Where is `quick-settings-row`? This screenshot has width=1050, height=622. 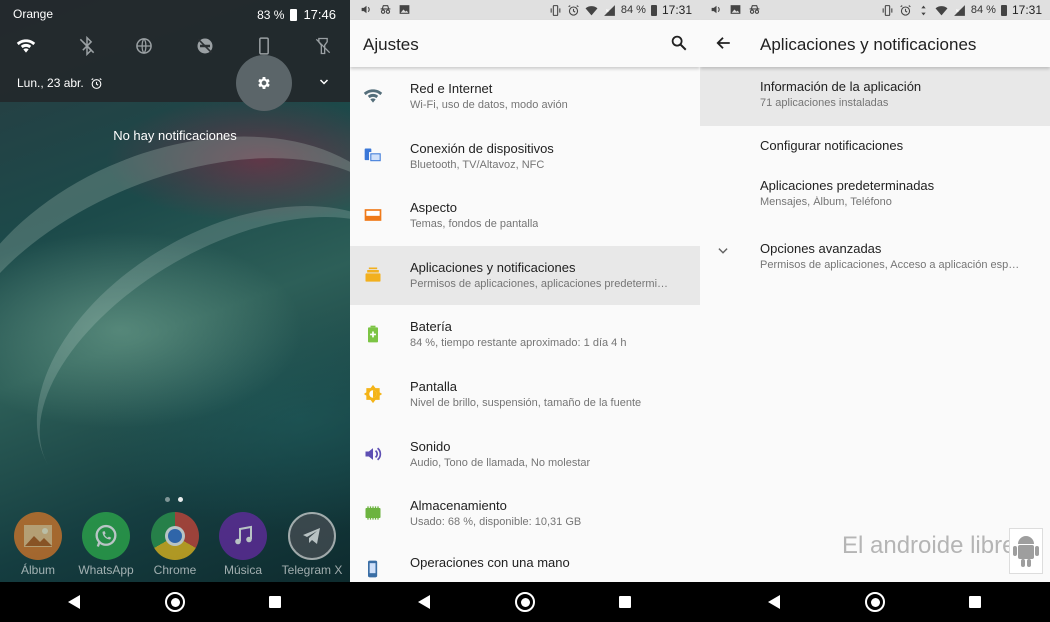
quick-settings-row is located at coordinates (175, 46).